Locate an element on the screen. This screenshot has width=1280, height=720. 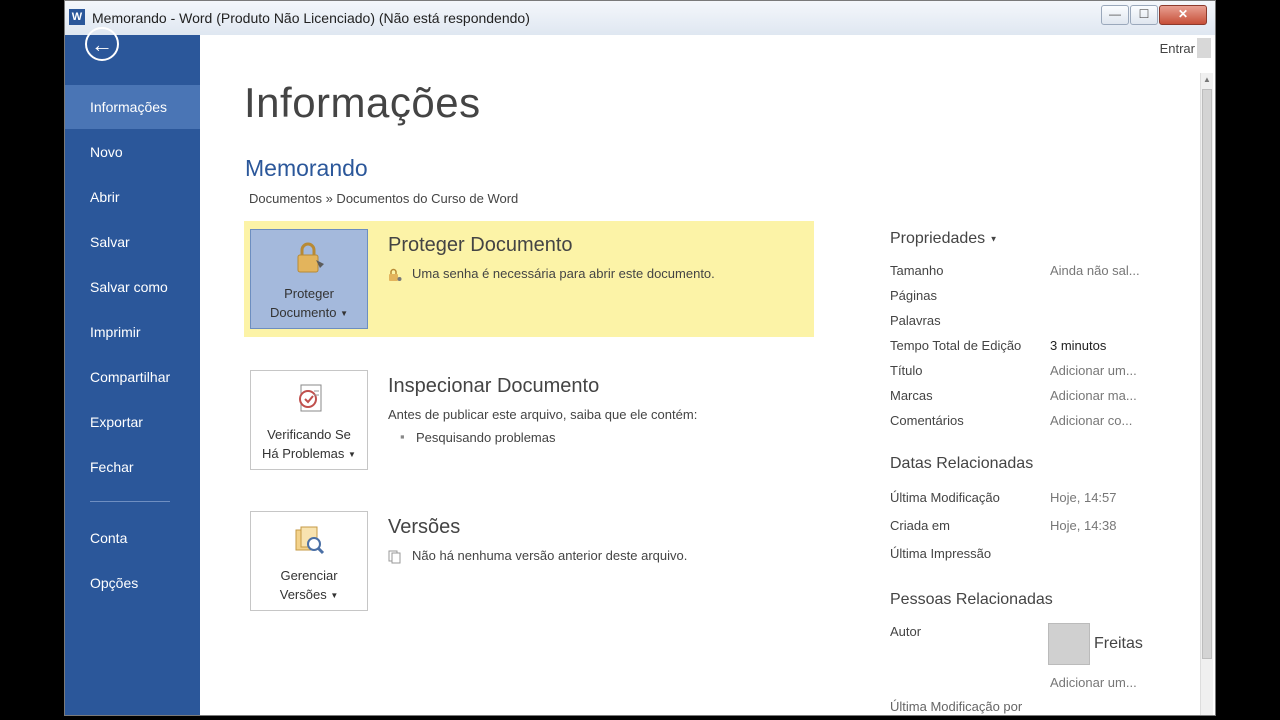
scroll-up-icon: ▲ is located at coordinates (1207, 80).